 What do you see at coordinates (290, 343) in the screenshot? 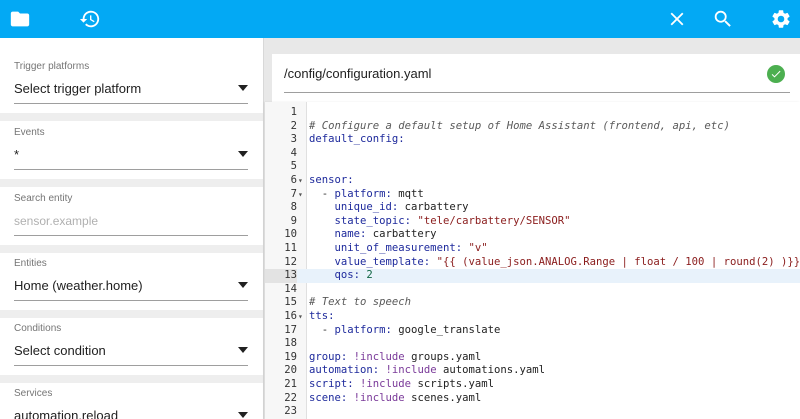
I see `line-number: 18` at bounding box center [290, 343].